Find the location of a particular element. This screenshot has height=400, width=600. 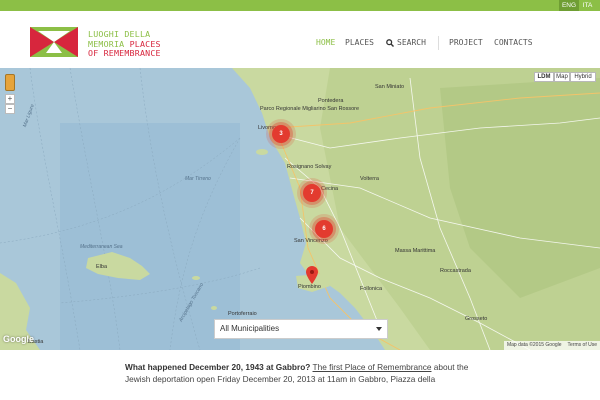

municipality-select: All Municipalities is located at coordinates (301, 329).